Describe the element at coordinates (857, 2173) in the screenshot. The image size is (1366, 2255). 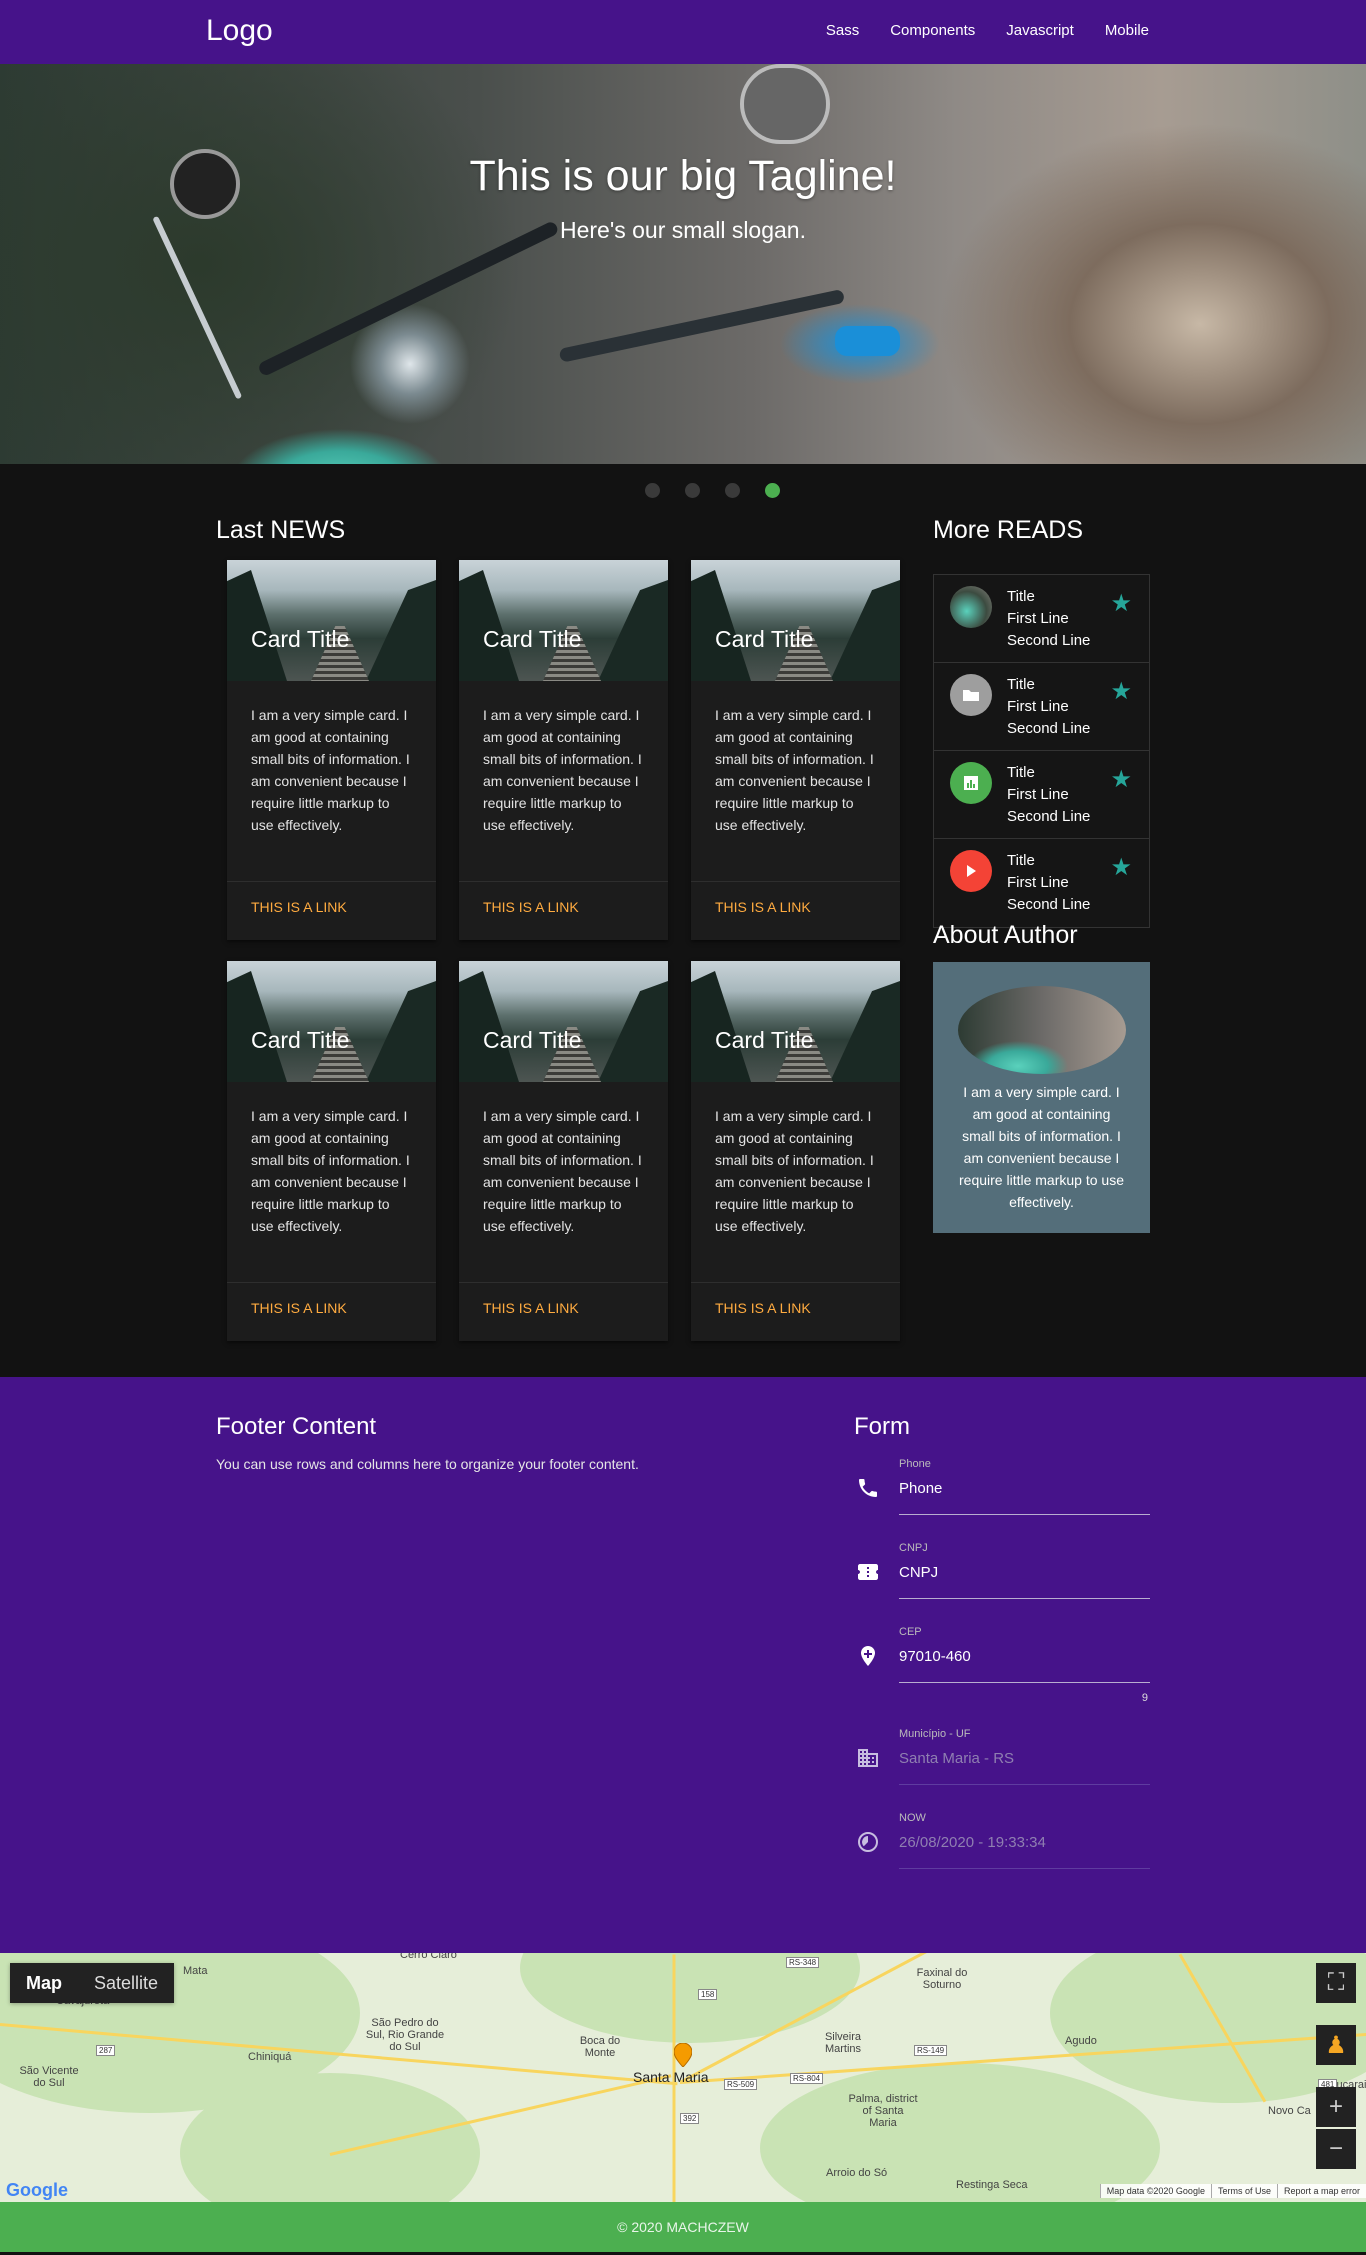
I see `map-label: Arroio do Só` at that location.